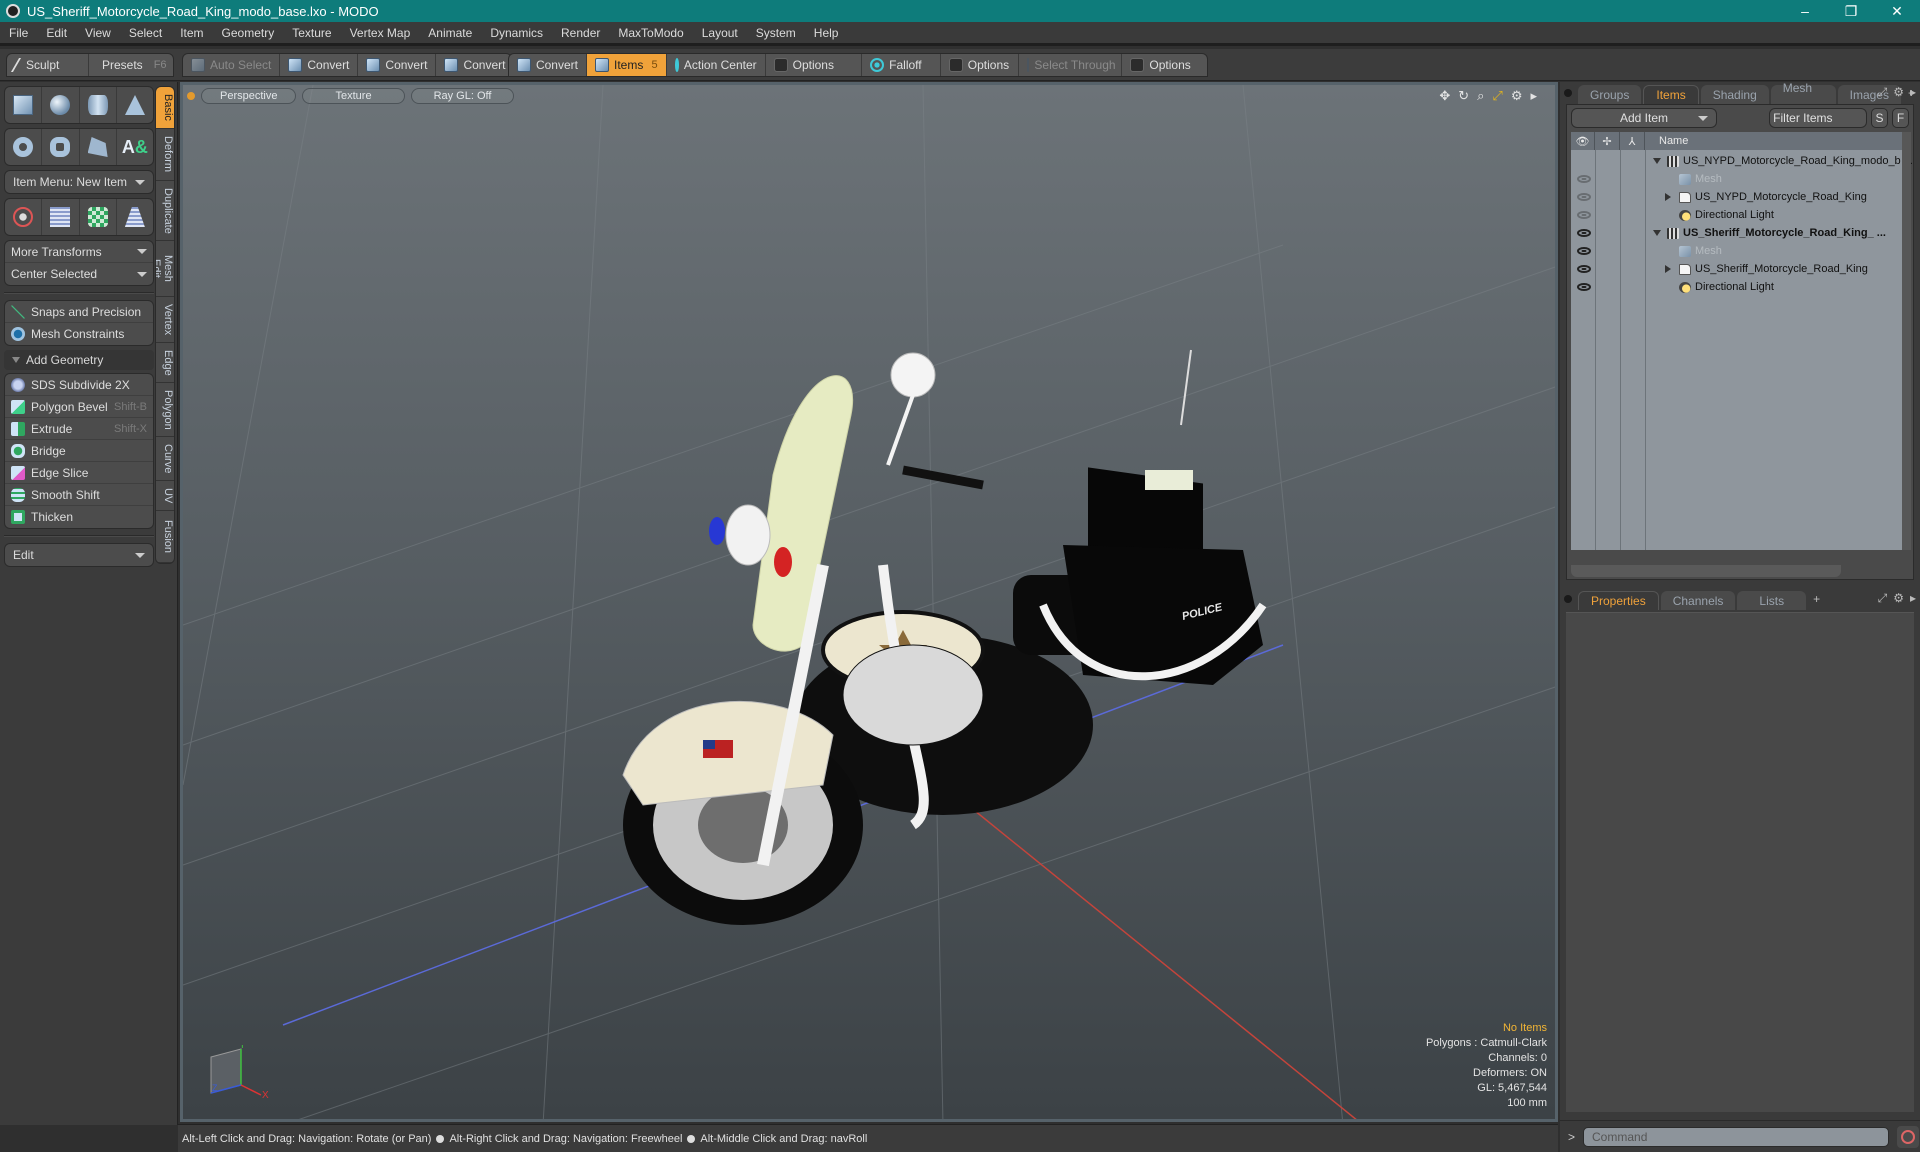  Describe the element at coordinates (462, 96) in the screenshot. I see `raygl-button: Ray GL: Off` at that location.